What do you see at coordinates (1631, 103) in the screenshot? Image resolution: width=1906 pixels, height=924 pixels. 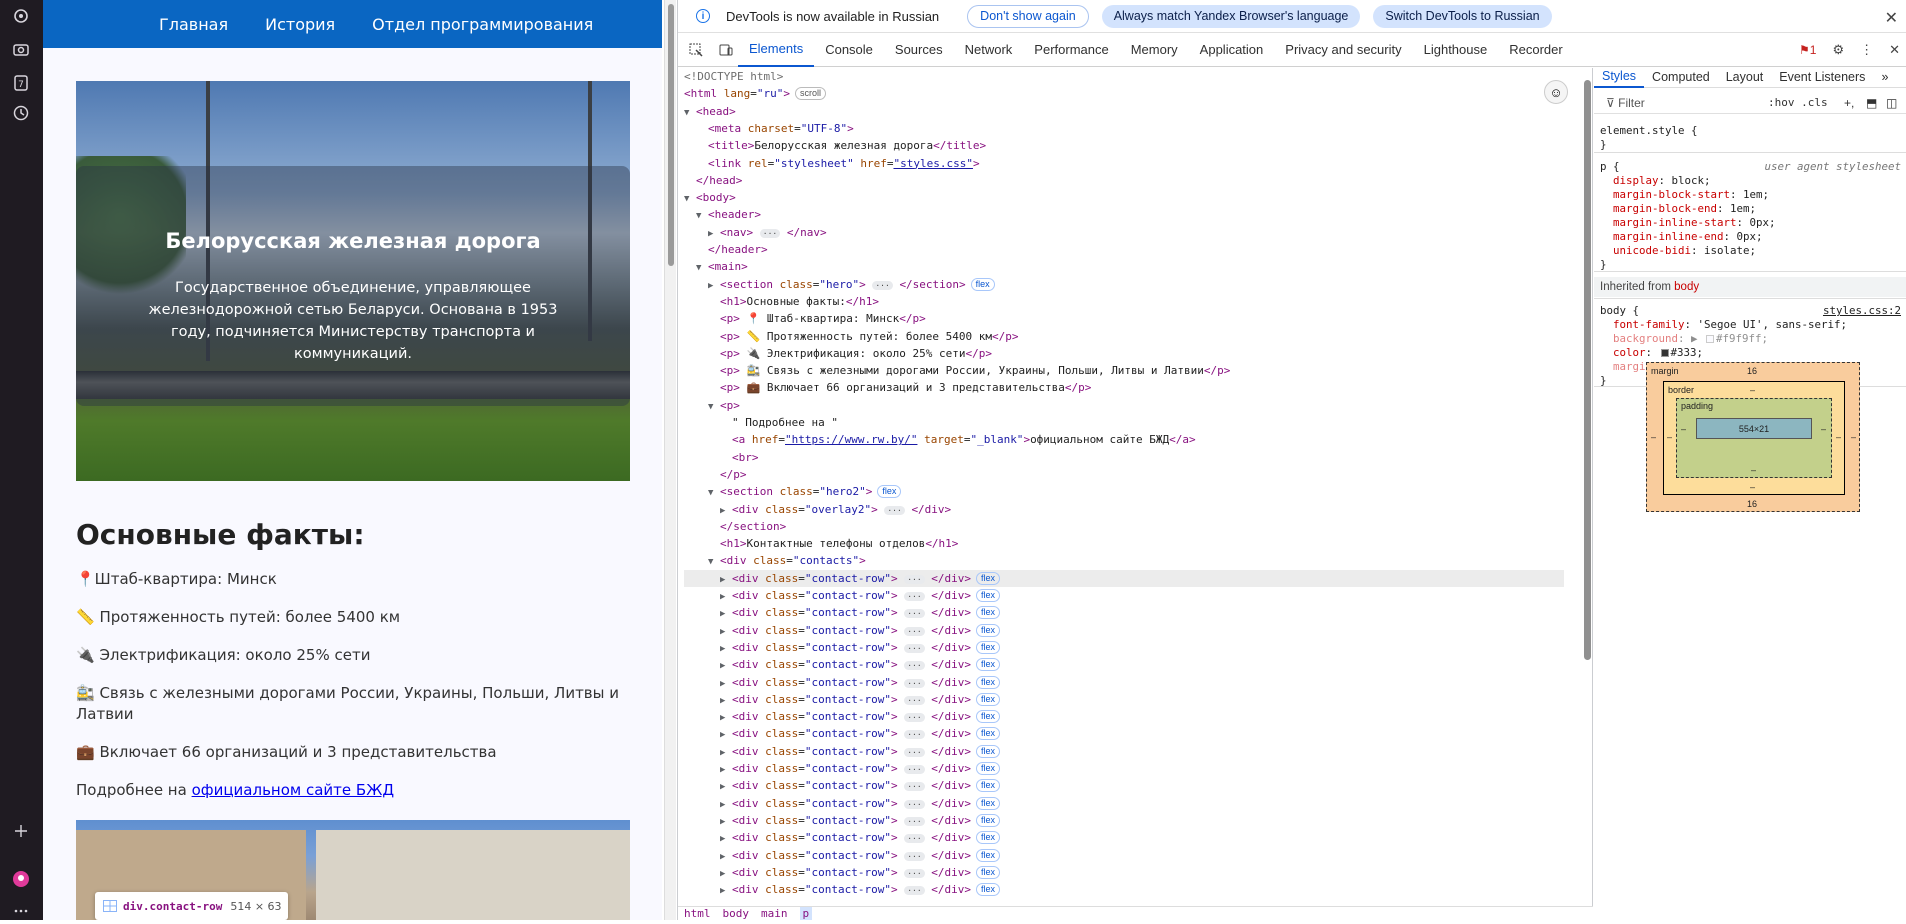 I see `filter-input: Filter` at bounding box center [1631, 103].